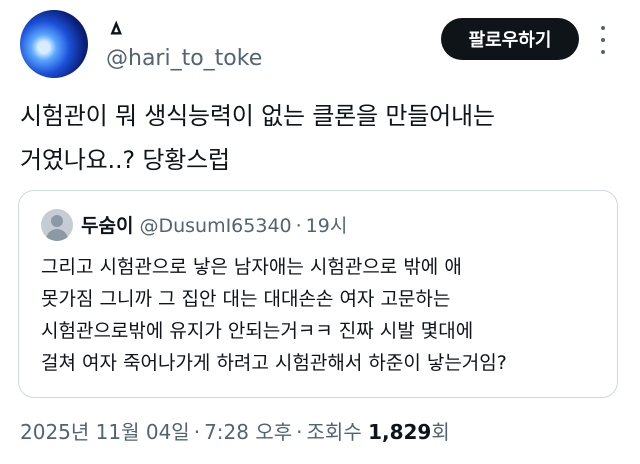 The image size is (640, 464). I want to click on quote-line: 시험관으로밖에 유지가 안되는거ㅋㅋ 진짜 시발 몇대에, so click(257, 331).